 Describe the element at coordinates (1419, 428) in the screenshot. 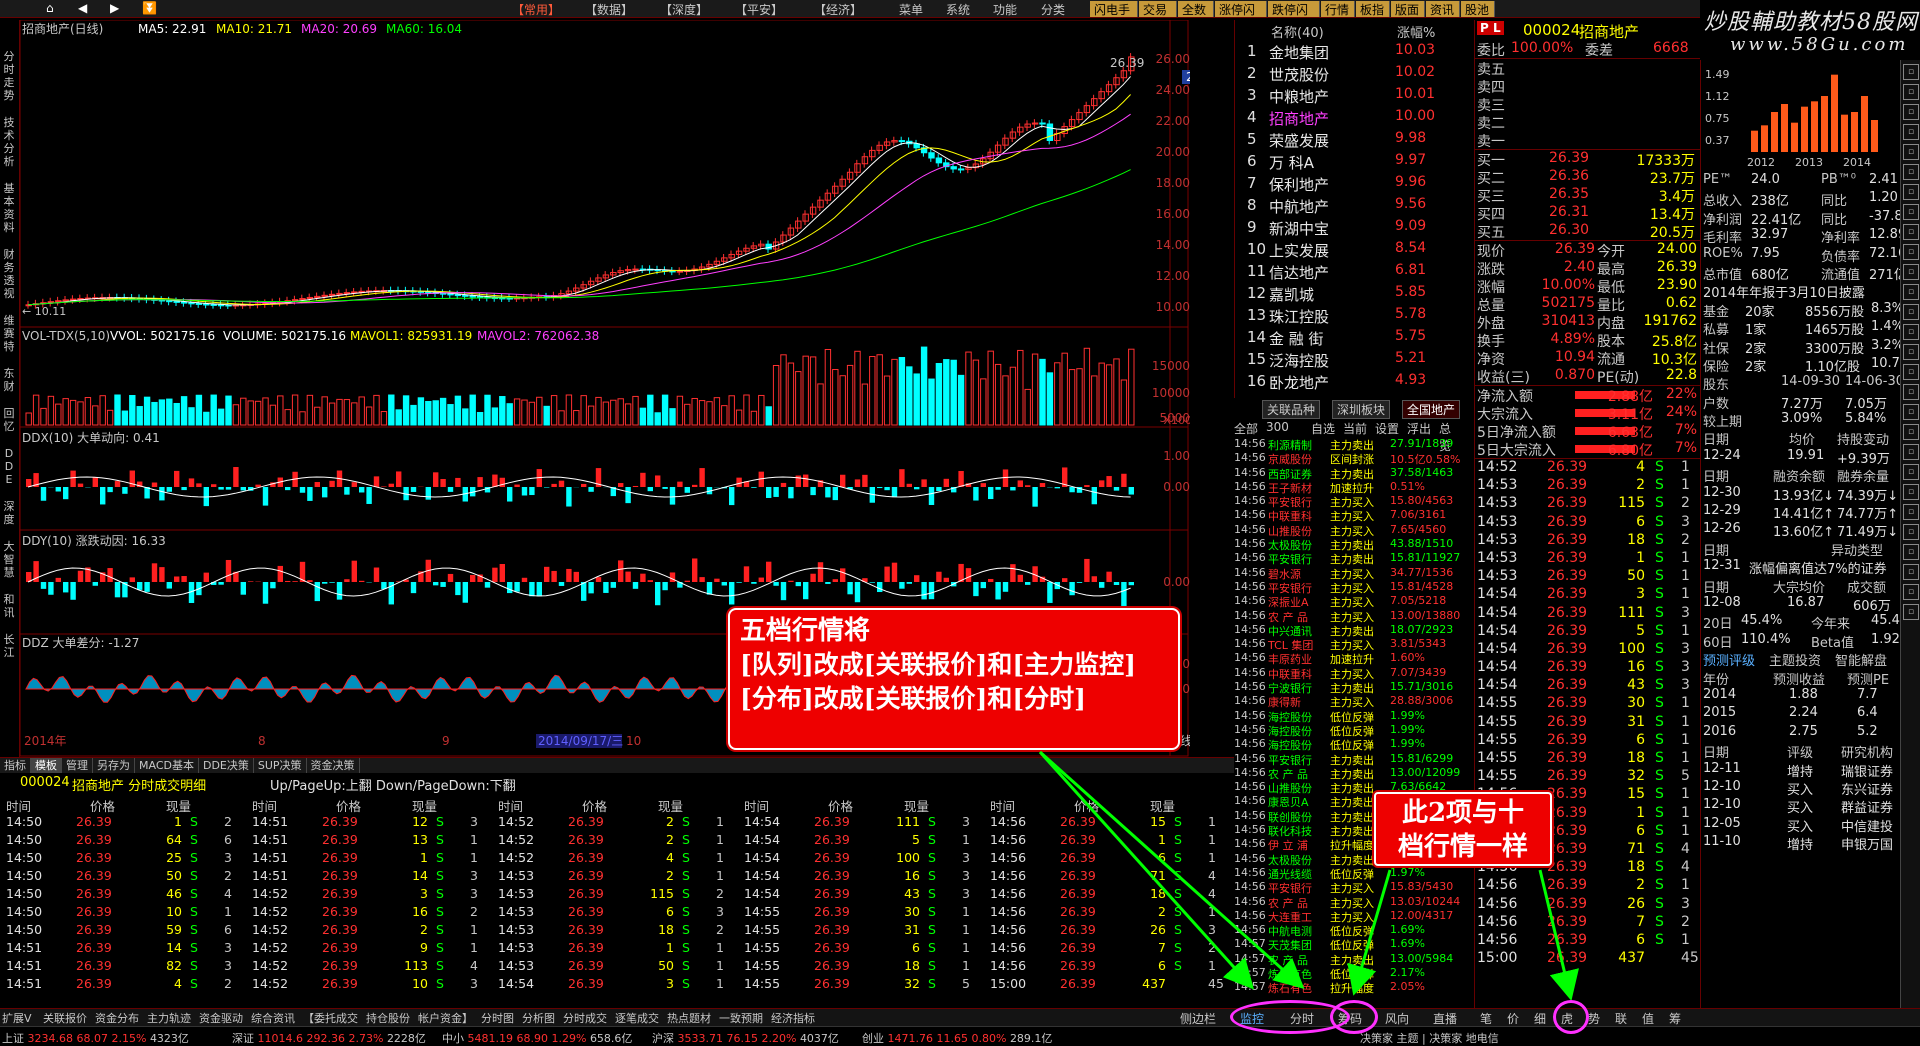

I see `flow-filter-5: 浮出` at that location.